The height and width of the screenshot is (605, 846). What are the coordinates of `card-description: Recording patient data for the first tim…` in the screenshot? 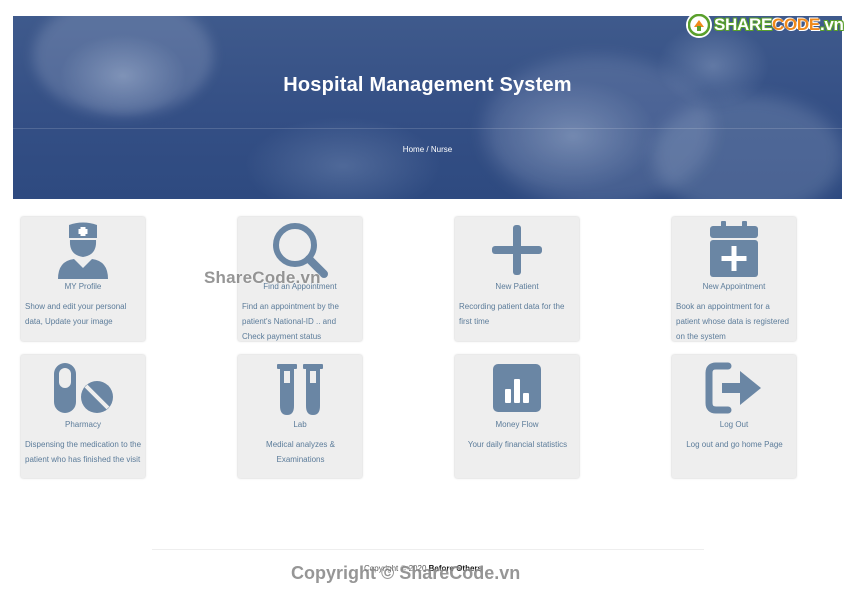 It's located at (512, 314).